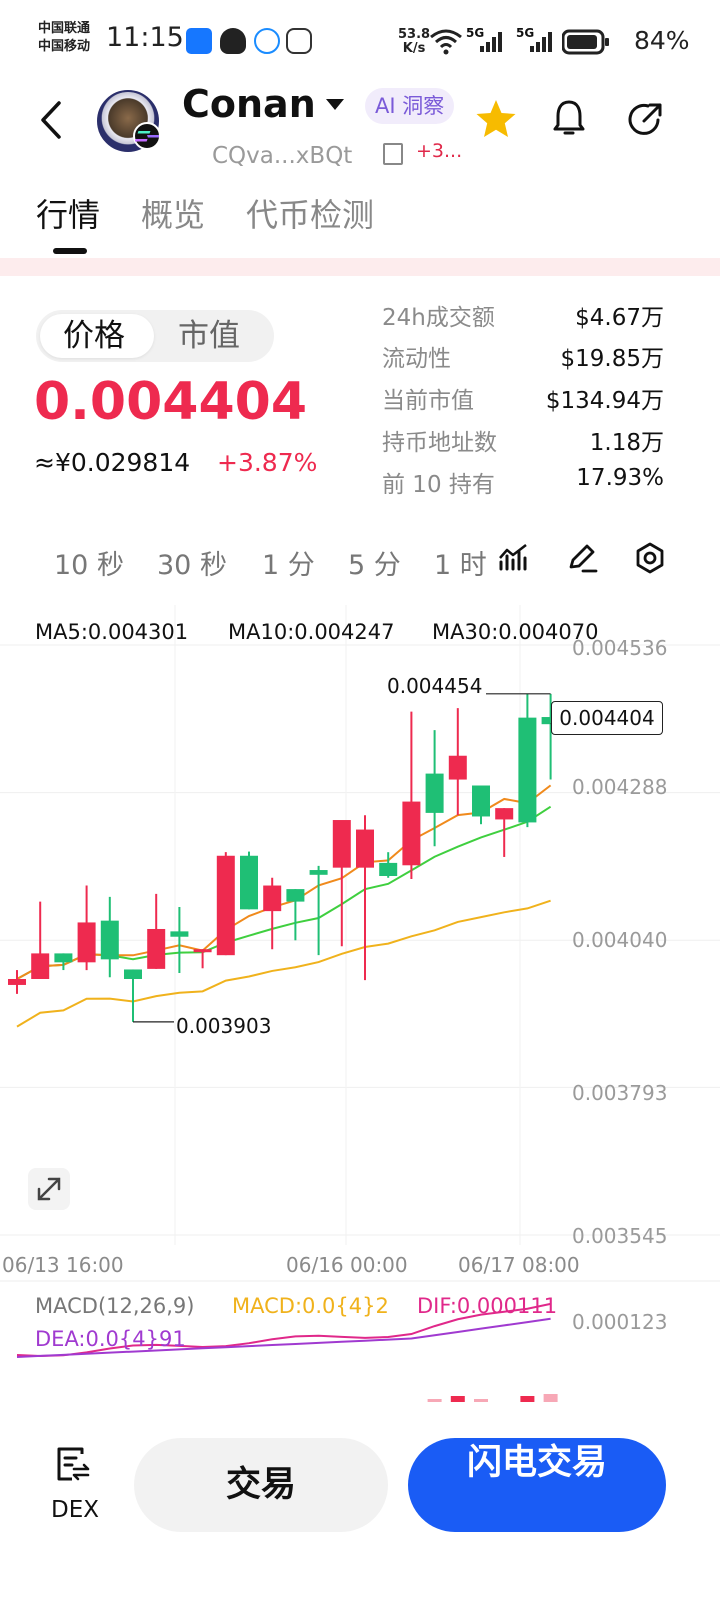 The height and width of the screenshot is (1610, 720). What do you see at coordinates (283, 963) in the screenshot?
I see `ma30-line` at bounding box center [283, 963].